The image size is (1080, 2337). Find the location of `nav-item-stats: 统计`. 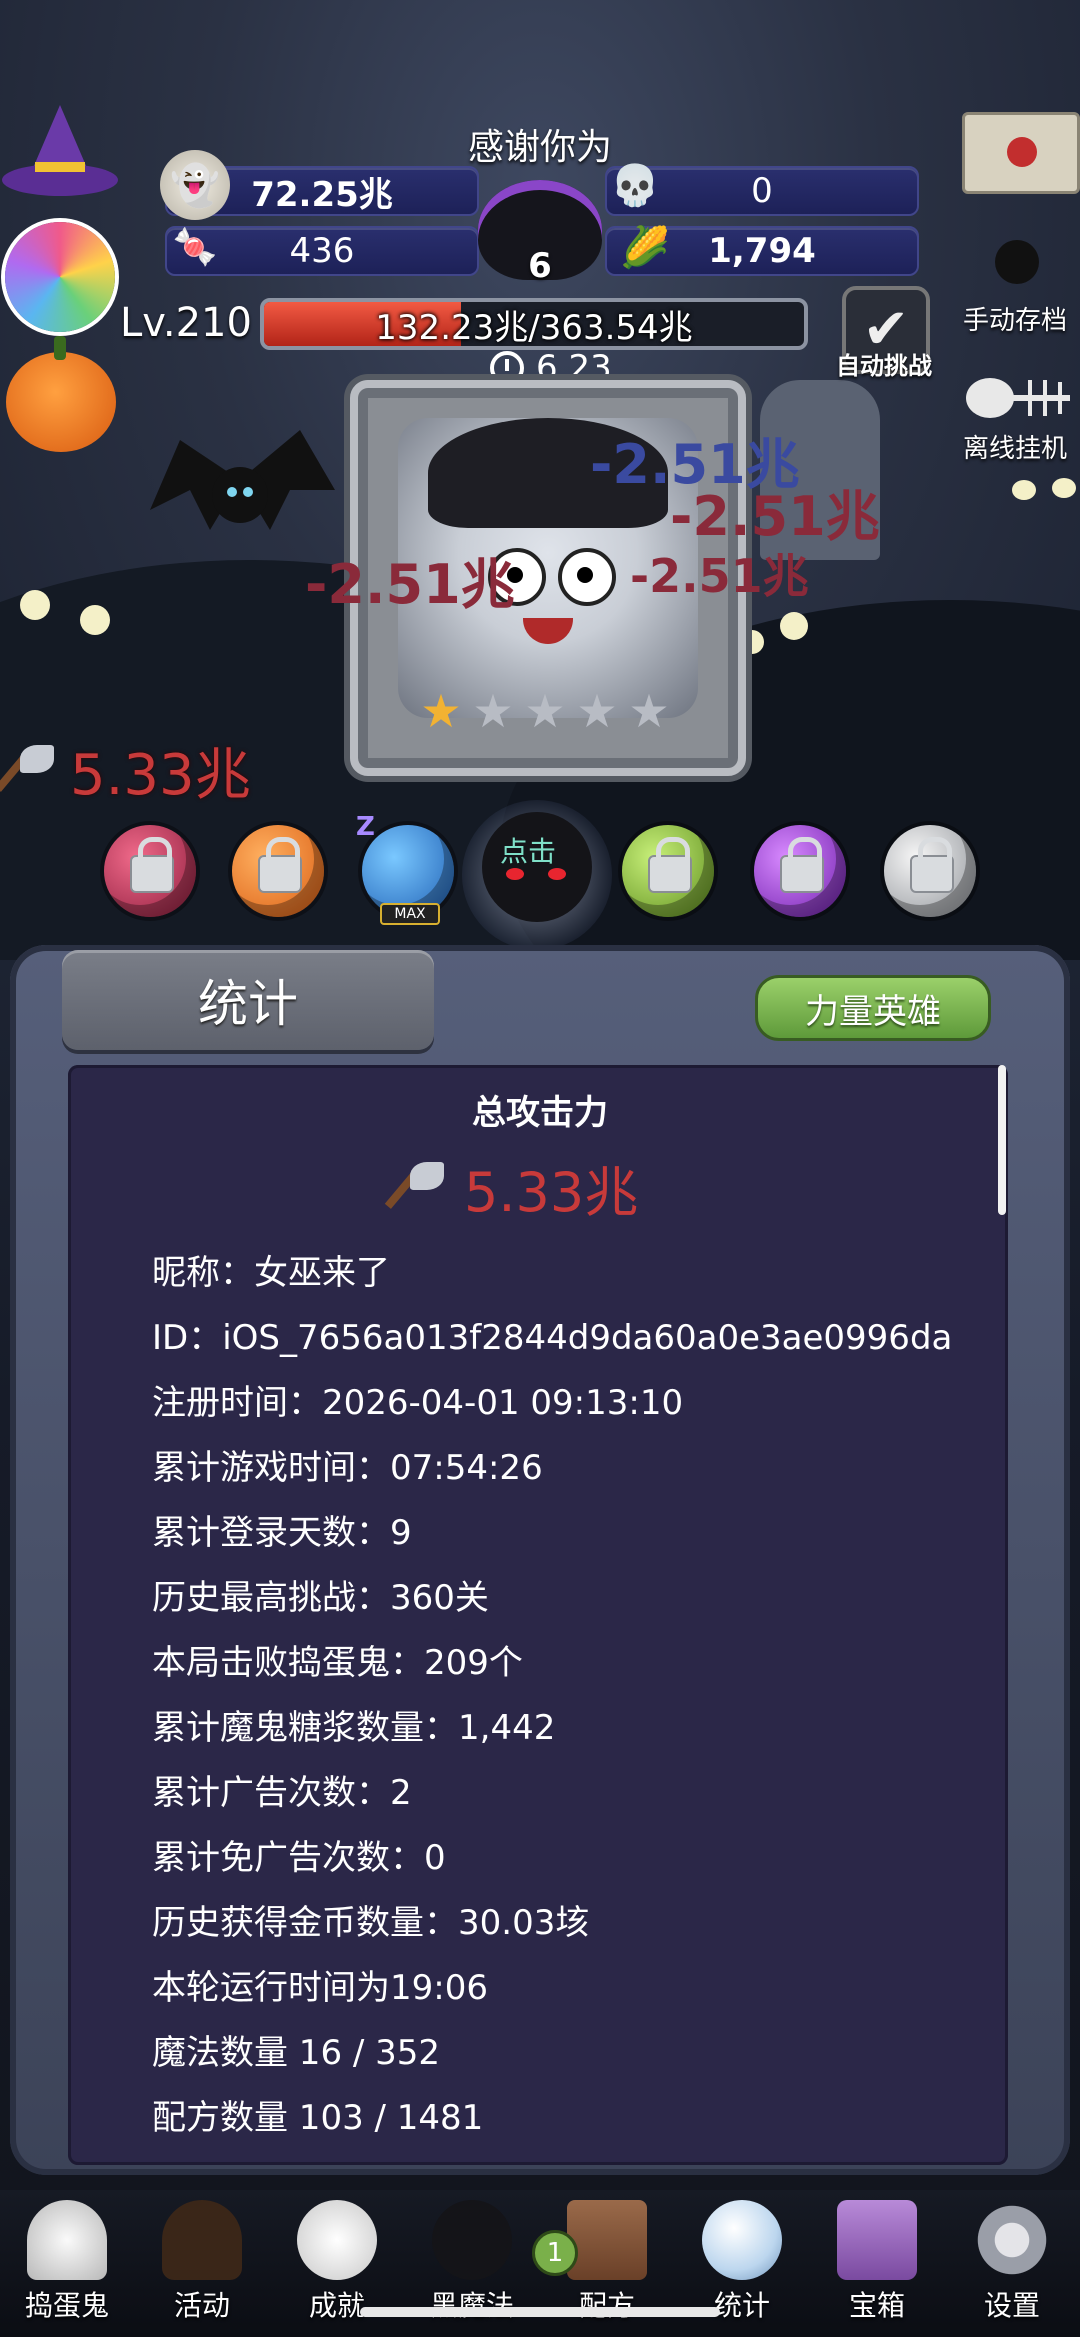

nav-item-stats: 统计 is located at coordinates (742, 2262).